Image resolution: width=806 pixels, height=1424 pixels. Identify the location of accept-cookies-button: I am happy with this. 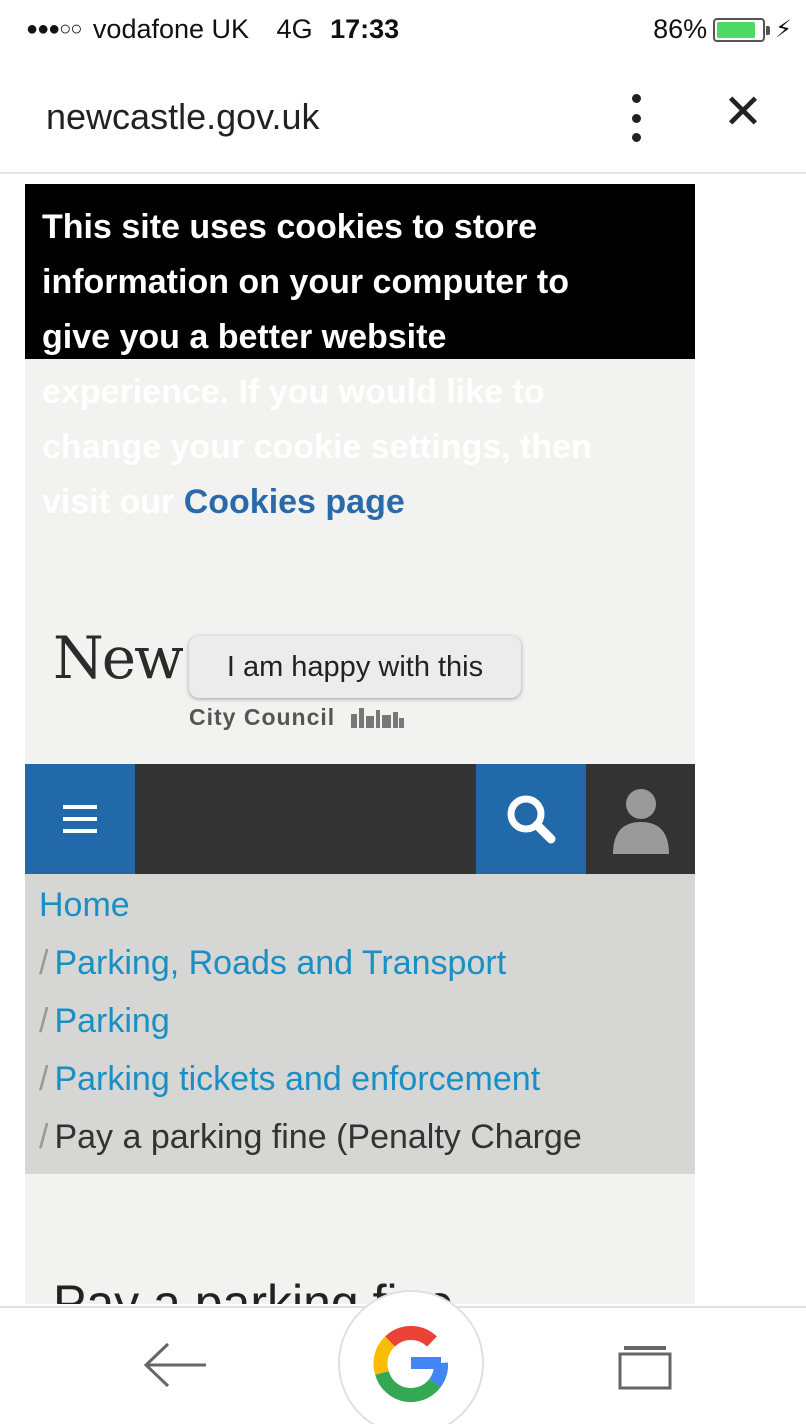
(355, 667).